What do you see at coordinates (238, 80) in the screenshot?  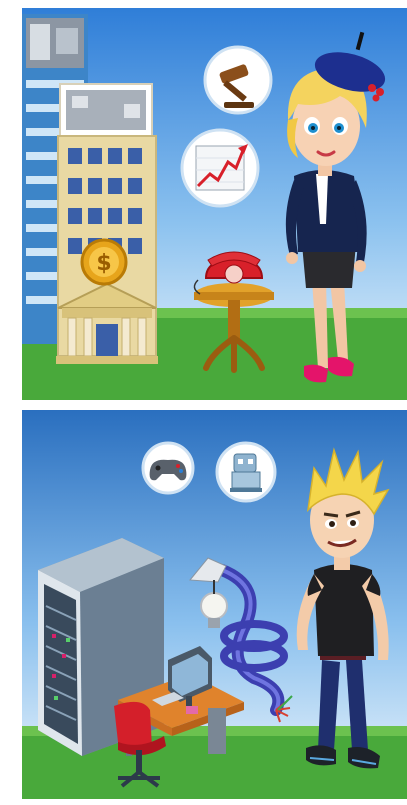 I see `gavel-icon` at bounding box center [238, 80].